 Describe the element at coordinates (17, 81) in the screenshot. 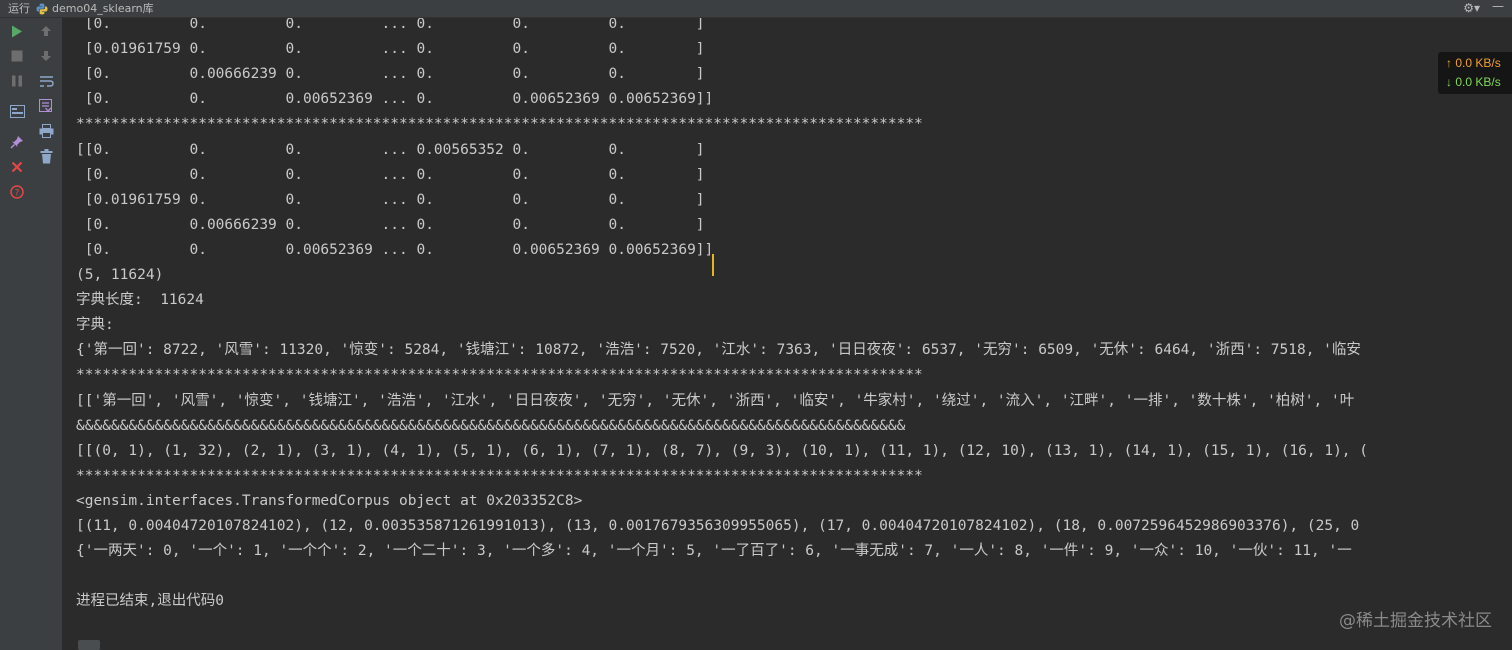

I see `pause-icon` at that location.